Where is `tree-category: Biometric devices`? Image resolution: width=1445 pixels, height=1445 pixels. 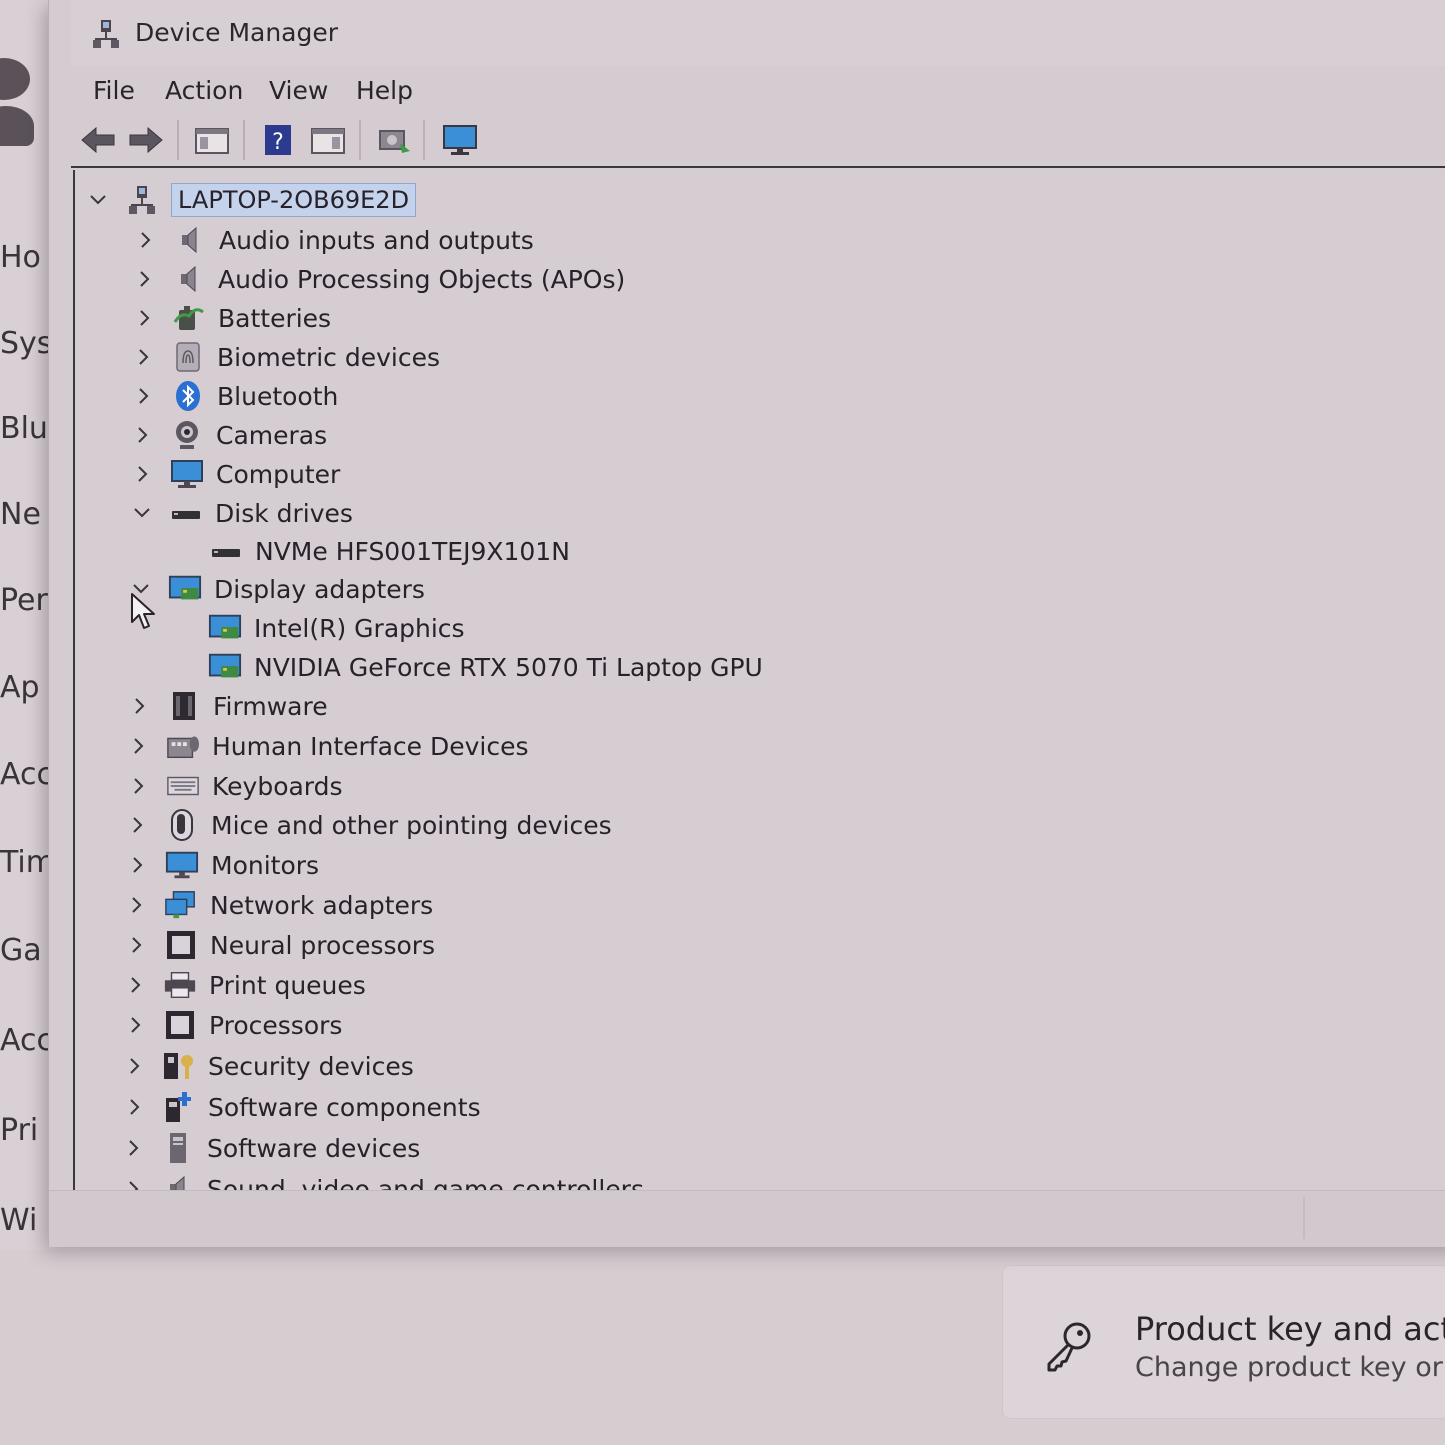
tree-category: Biometric devices is located at coordinates (285, 357).